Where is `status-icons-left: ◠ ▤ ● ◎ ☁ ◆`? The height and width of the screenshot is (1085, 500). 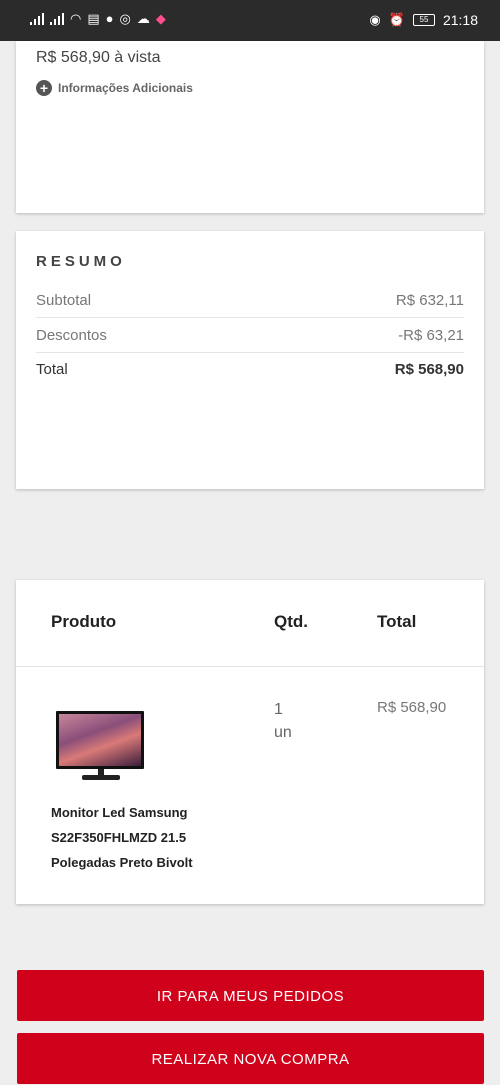 status-icons-left: ◠ ▤ ● ◎ ☁ ◆ is located at coordinates (98, 19).